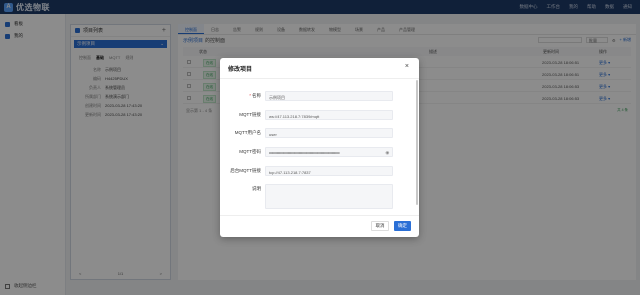 The image size is (640, 295). I want to click on mqtt-url-row: MQTT链接 ws://47.113.218.7:7839/mqtt, so click(315, 115).